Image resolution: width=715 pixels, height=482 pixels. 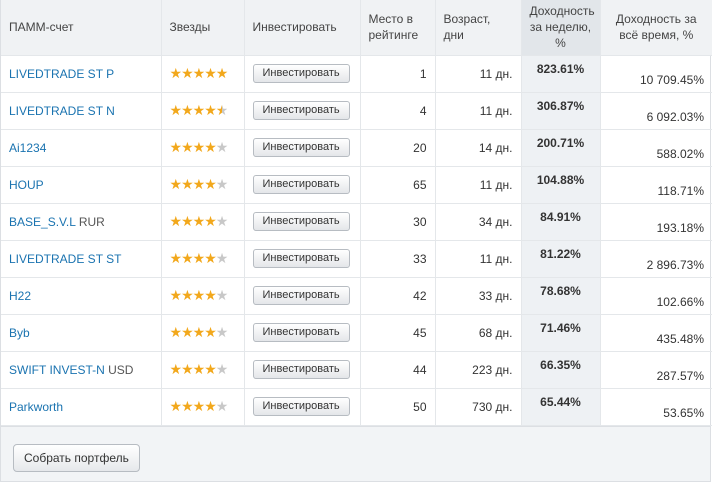 I want to click on rank-cell: 1, so click(x=398, y=74).